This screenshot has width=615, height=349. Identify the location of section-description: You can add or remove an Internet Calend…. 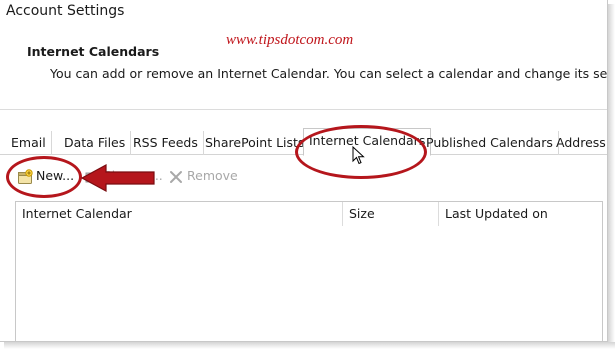
(329, 73).